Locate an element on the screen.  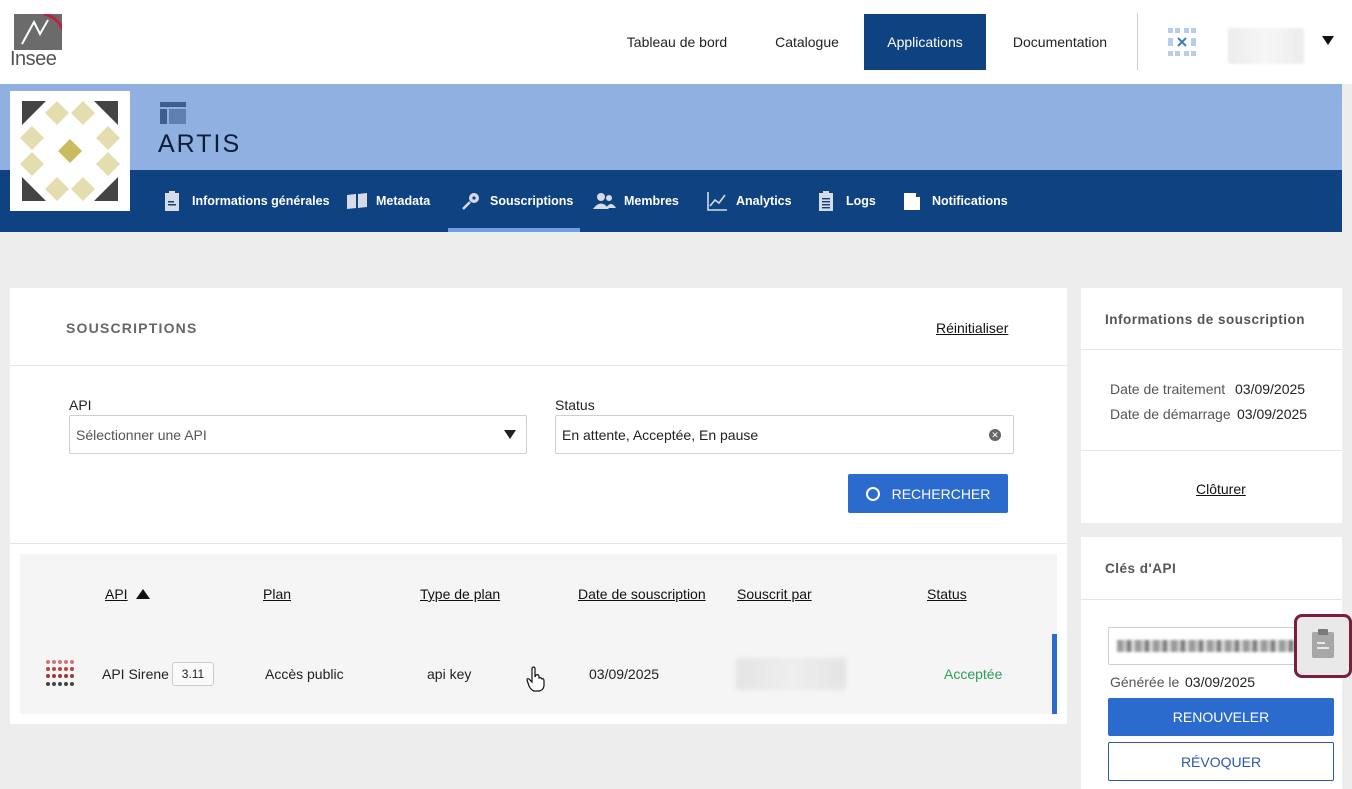
topnav-divider is located at coordinates (1137, 41).